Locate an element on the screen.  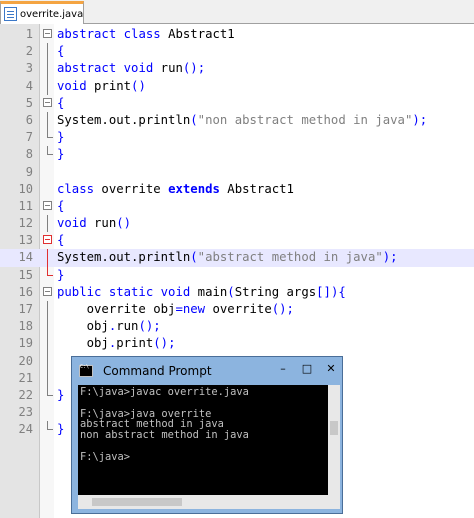
maximize-button: □ is located at coordinates (307, 369).